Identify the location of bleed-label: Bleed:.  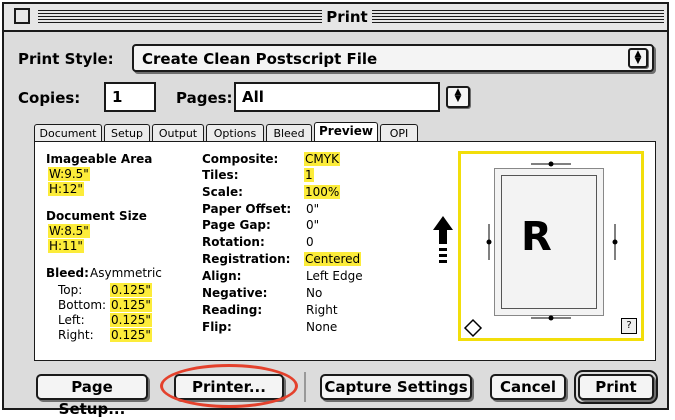
(67, 273).